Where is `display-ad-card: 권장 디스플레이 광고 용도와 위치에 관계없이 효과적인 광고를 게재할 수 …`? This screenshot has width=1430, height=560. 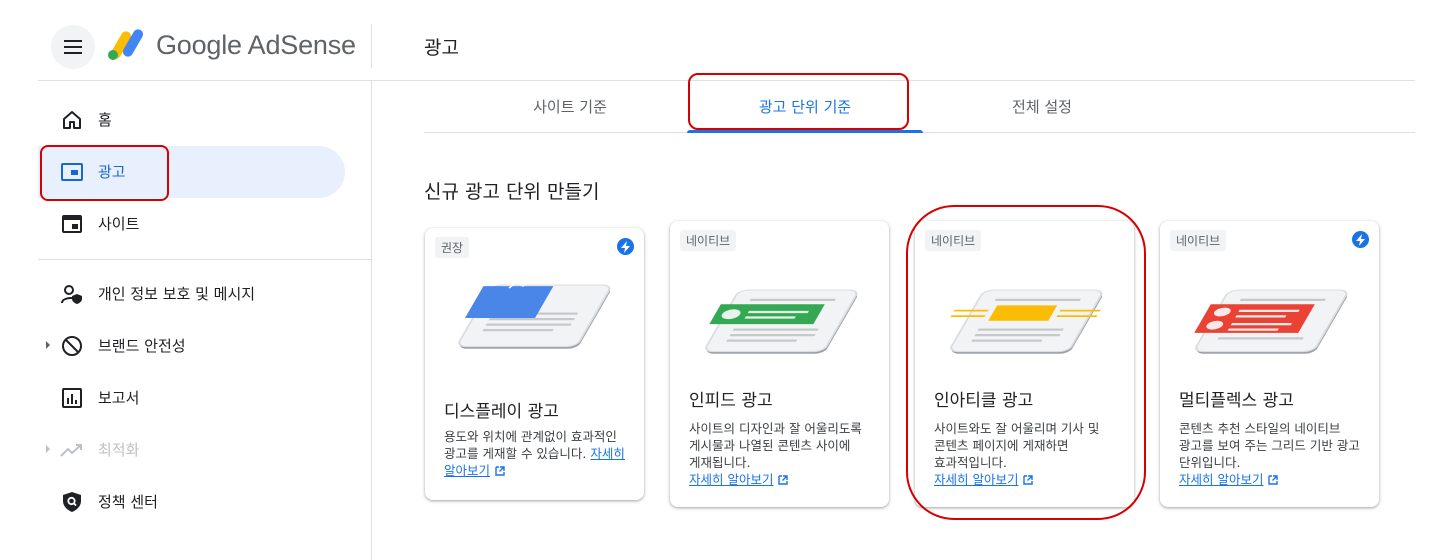
display-ad-card: 권장 디스플레이 광고 용도와 위치에 관계없이 효과적인 광고를 게재할 수 … is located at coordinates (534, 364).